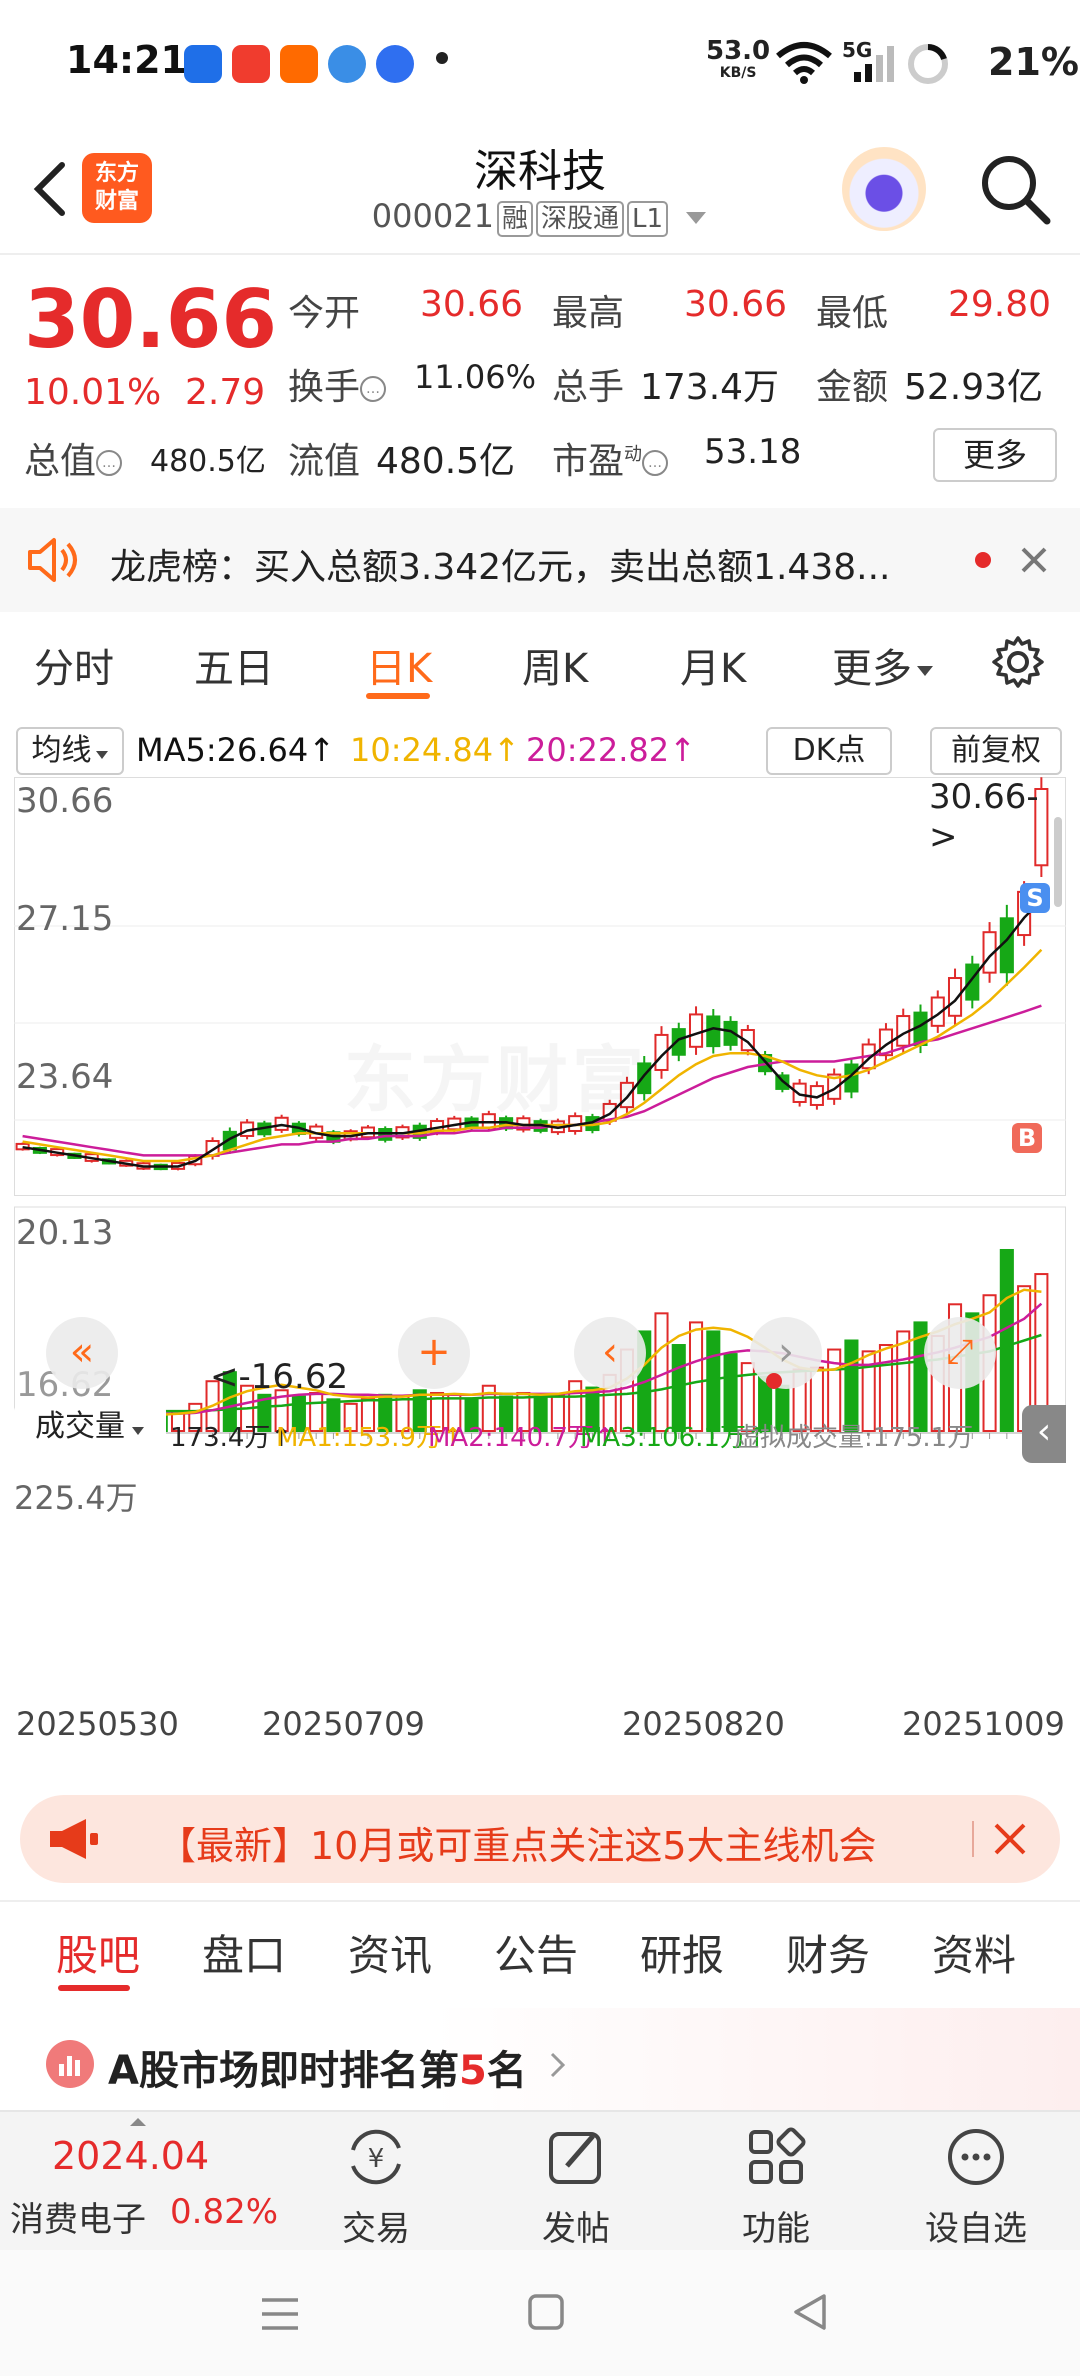  I want to click on promo-divider, so click(973, 1839).